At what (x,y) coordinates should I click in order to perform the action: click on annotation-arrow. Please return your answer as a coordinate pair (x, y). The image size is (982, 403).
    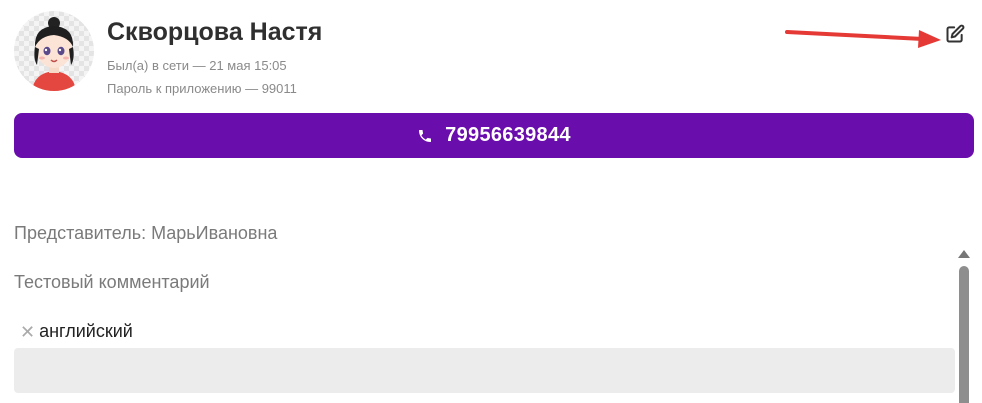
    Looking at the image, I should click on (863, 39).